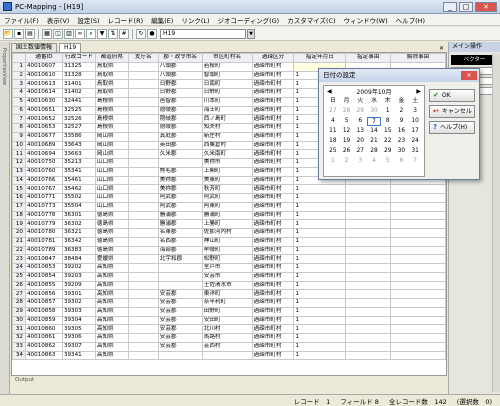 The width and height of the screenshot is (500, 406). Describe the element at coordinates (273, 58) in the screenshot. I see `column-header: 過疎区分` at that location.